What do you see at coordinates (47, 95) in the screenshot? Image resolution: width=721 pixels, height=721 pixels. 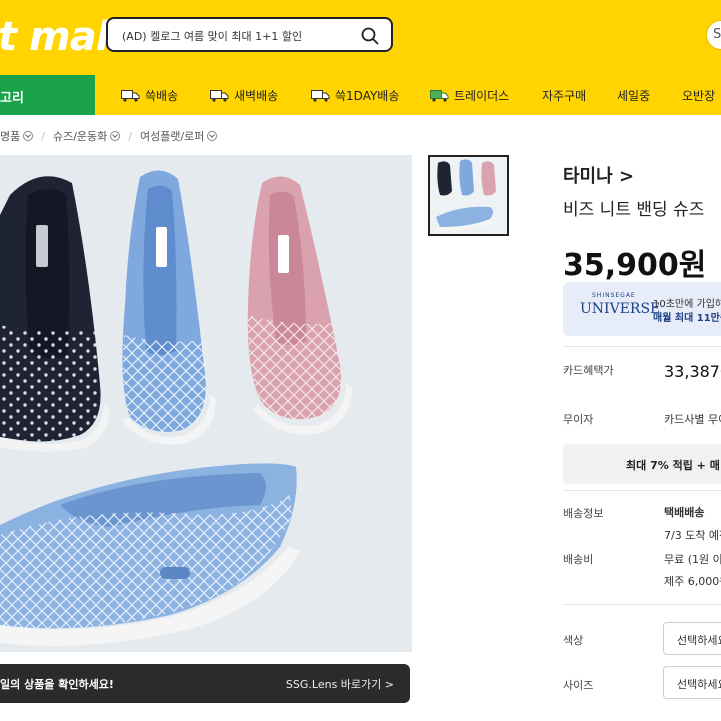 I see `category-menu-button: 고리` at bounding box center [47, 95].